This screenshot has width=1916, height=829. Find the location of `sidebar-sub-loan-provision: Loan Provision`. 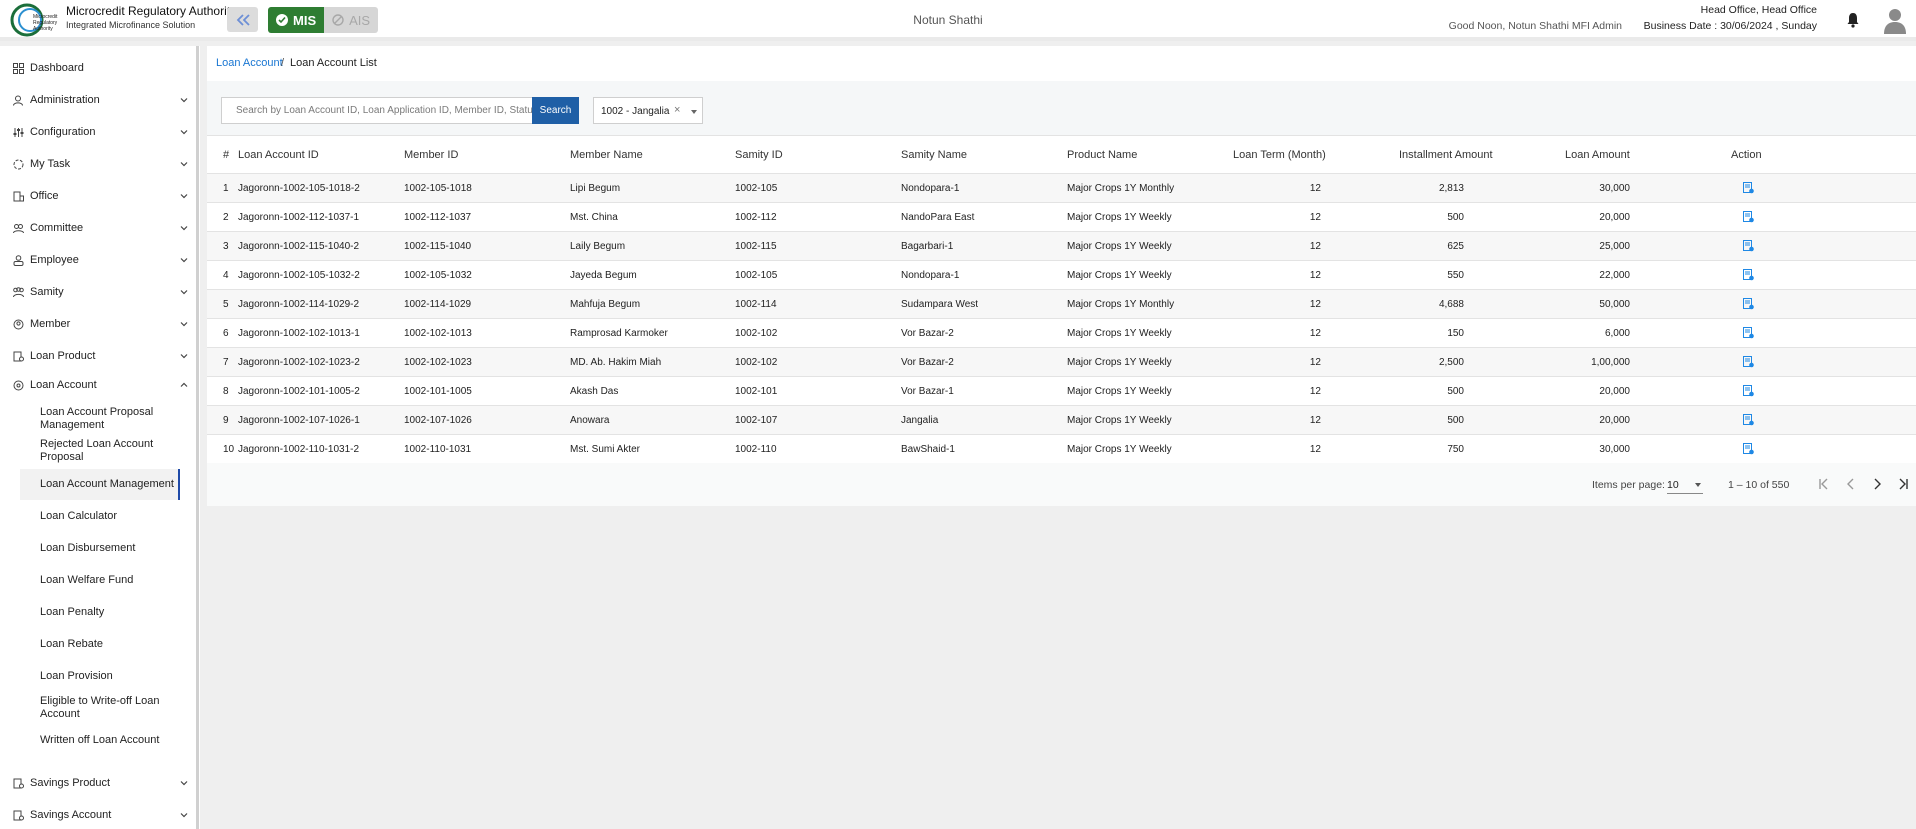

sidebar-sub-loan-provision: Loan Provision is located at coordinates (100, 676).